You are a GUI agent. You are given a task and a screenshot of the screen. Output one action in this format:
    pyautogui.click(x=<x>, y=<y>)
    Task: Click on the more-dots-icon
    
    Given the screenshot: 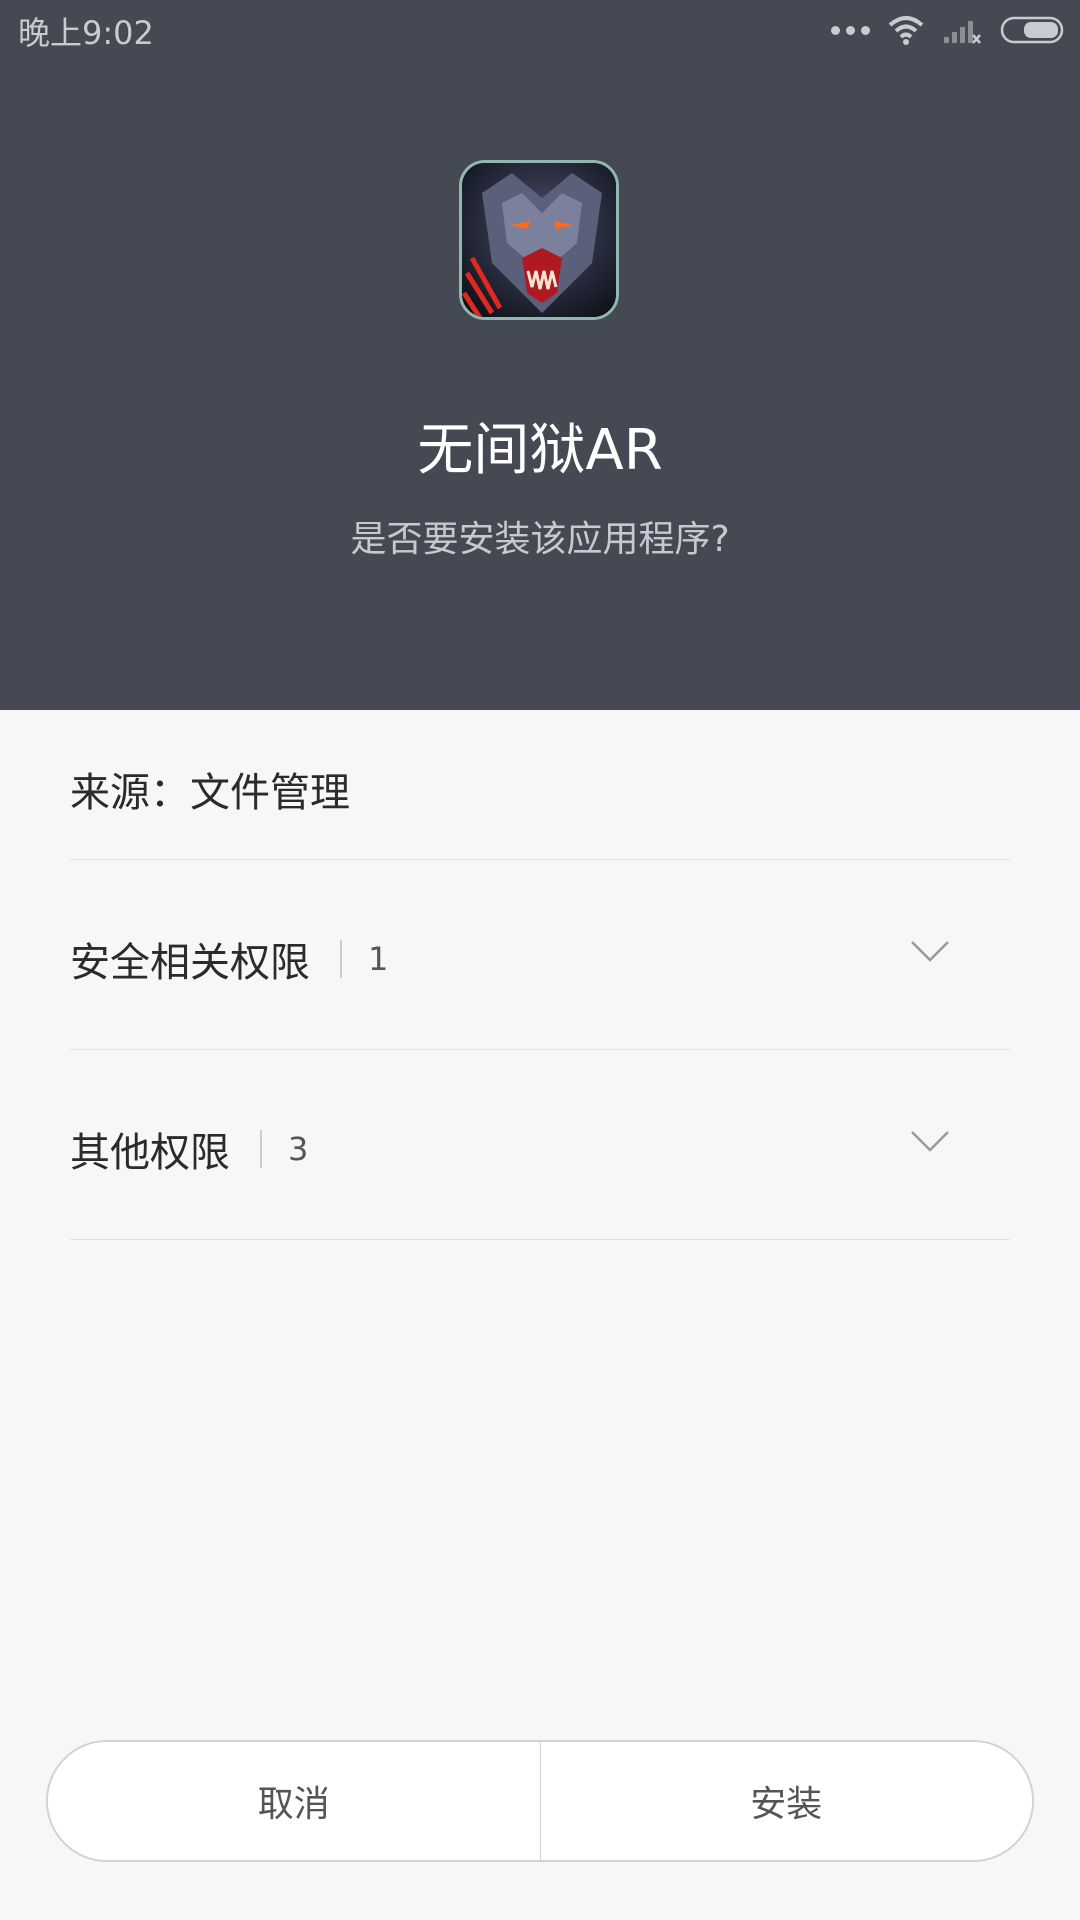 What is the action you would take?
    pyautogui.click(x=850, y=30)
    